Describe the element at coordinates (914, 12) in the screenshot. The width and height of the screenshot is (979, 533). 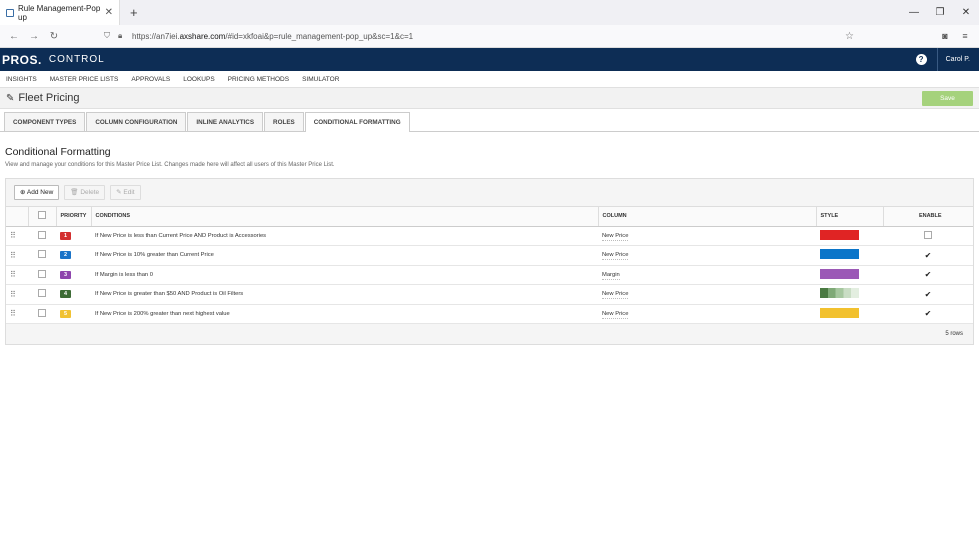
I see `minimize-icon: —` at that location.